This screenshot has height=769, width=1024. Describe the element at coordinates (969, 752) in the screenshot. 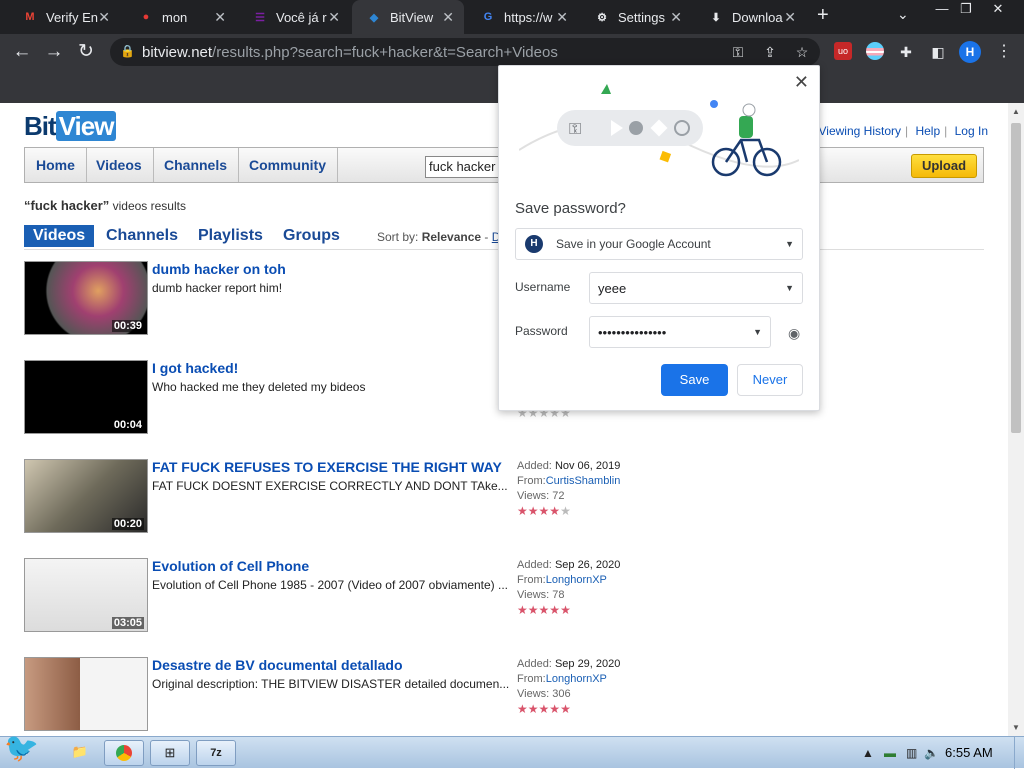

I see `clock: 6:55 AM` at that location.